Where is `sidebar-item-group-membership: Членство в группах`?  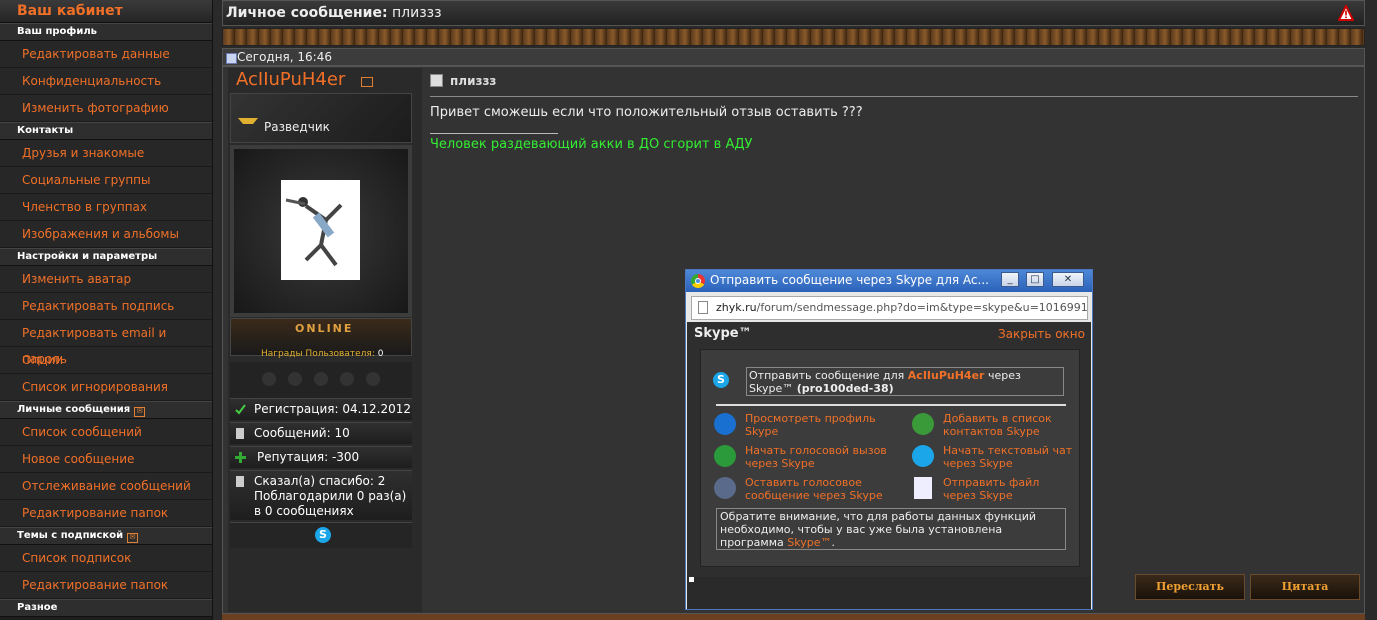
sidebar-item-group-membership: Членство в группах is located at coordinates (106, 207).